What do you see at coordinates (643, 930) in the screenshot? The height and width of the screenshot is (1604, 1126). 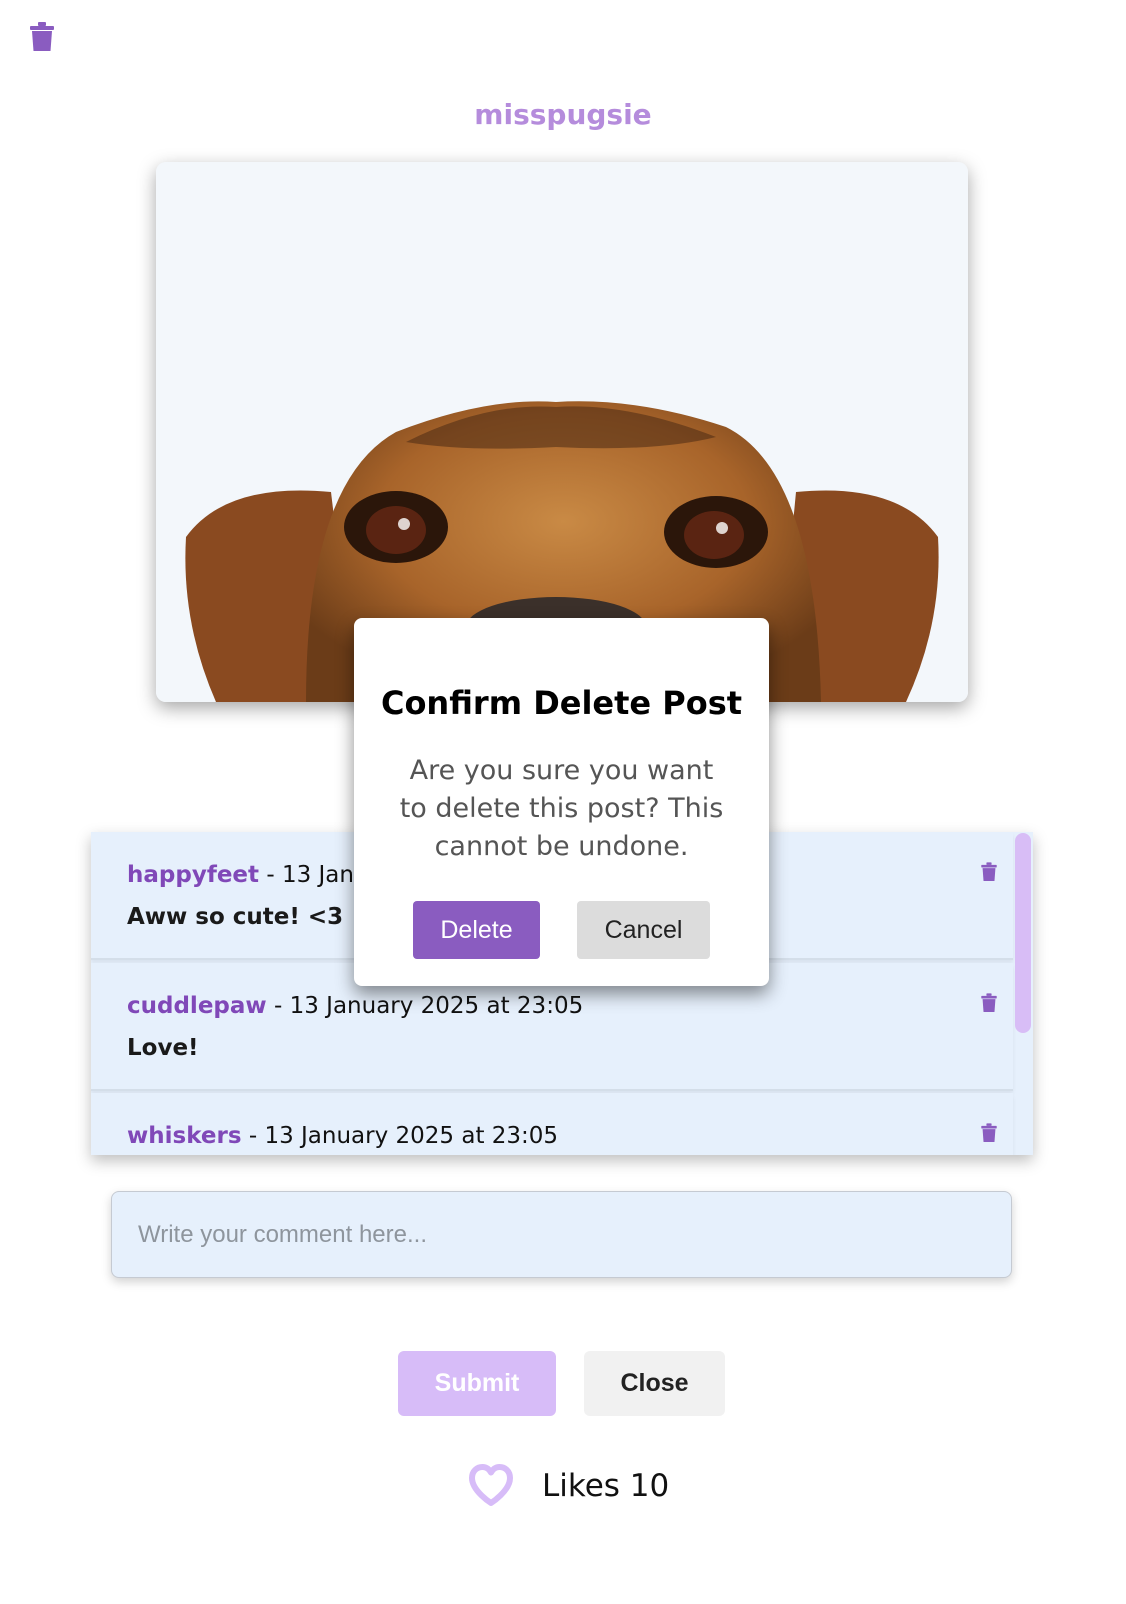 I see `cancel-button: Cancel` at bounding box center [643, 930].